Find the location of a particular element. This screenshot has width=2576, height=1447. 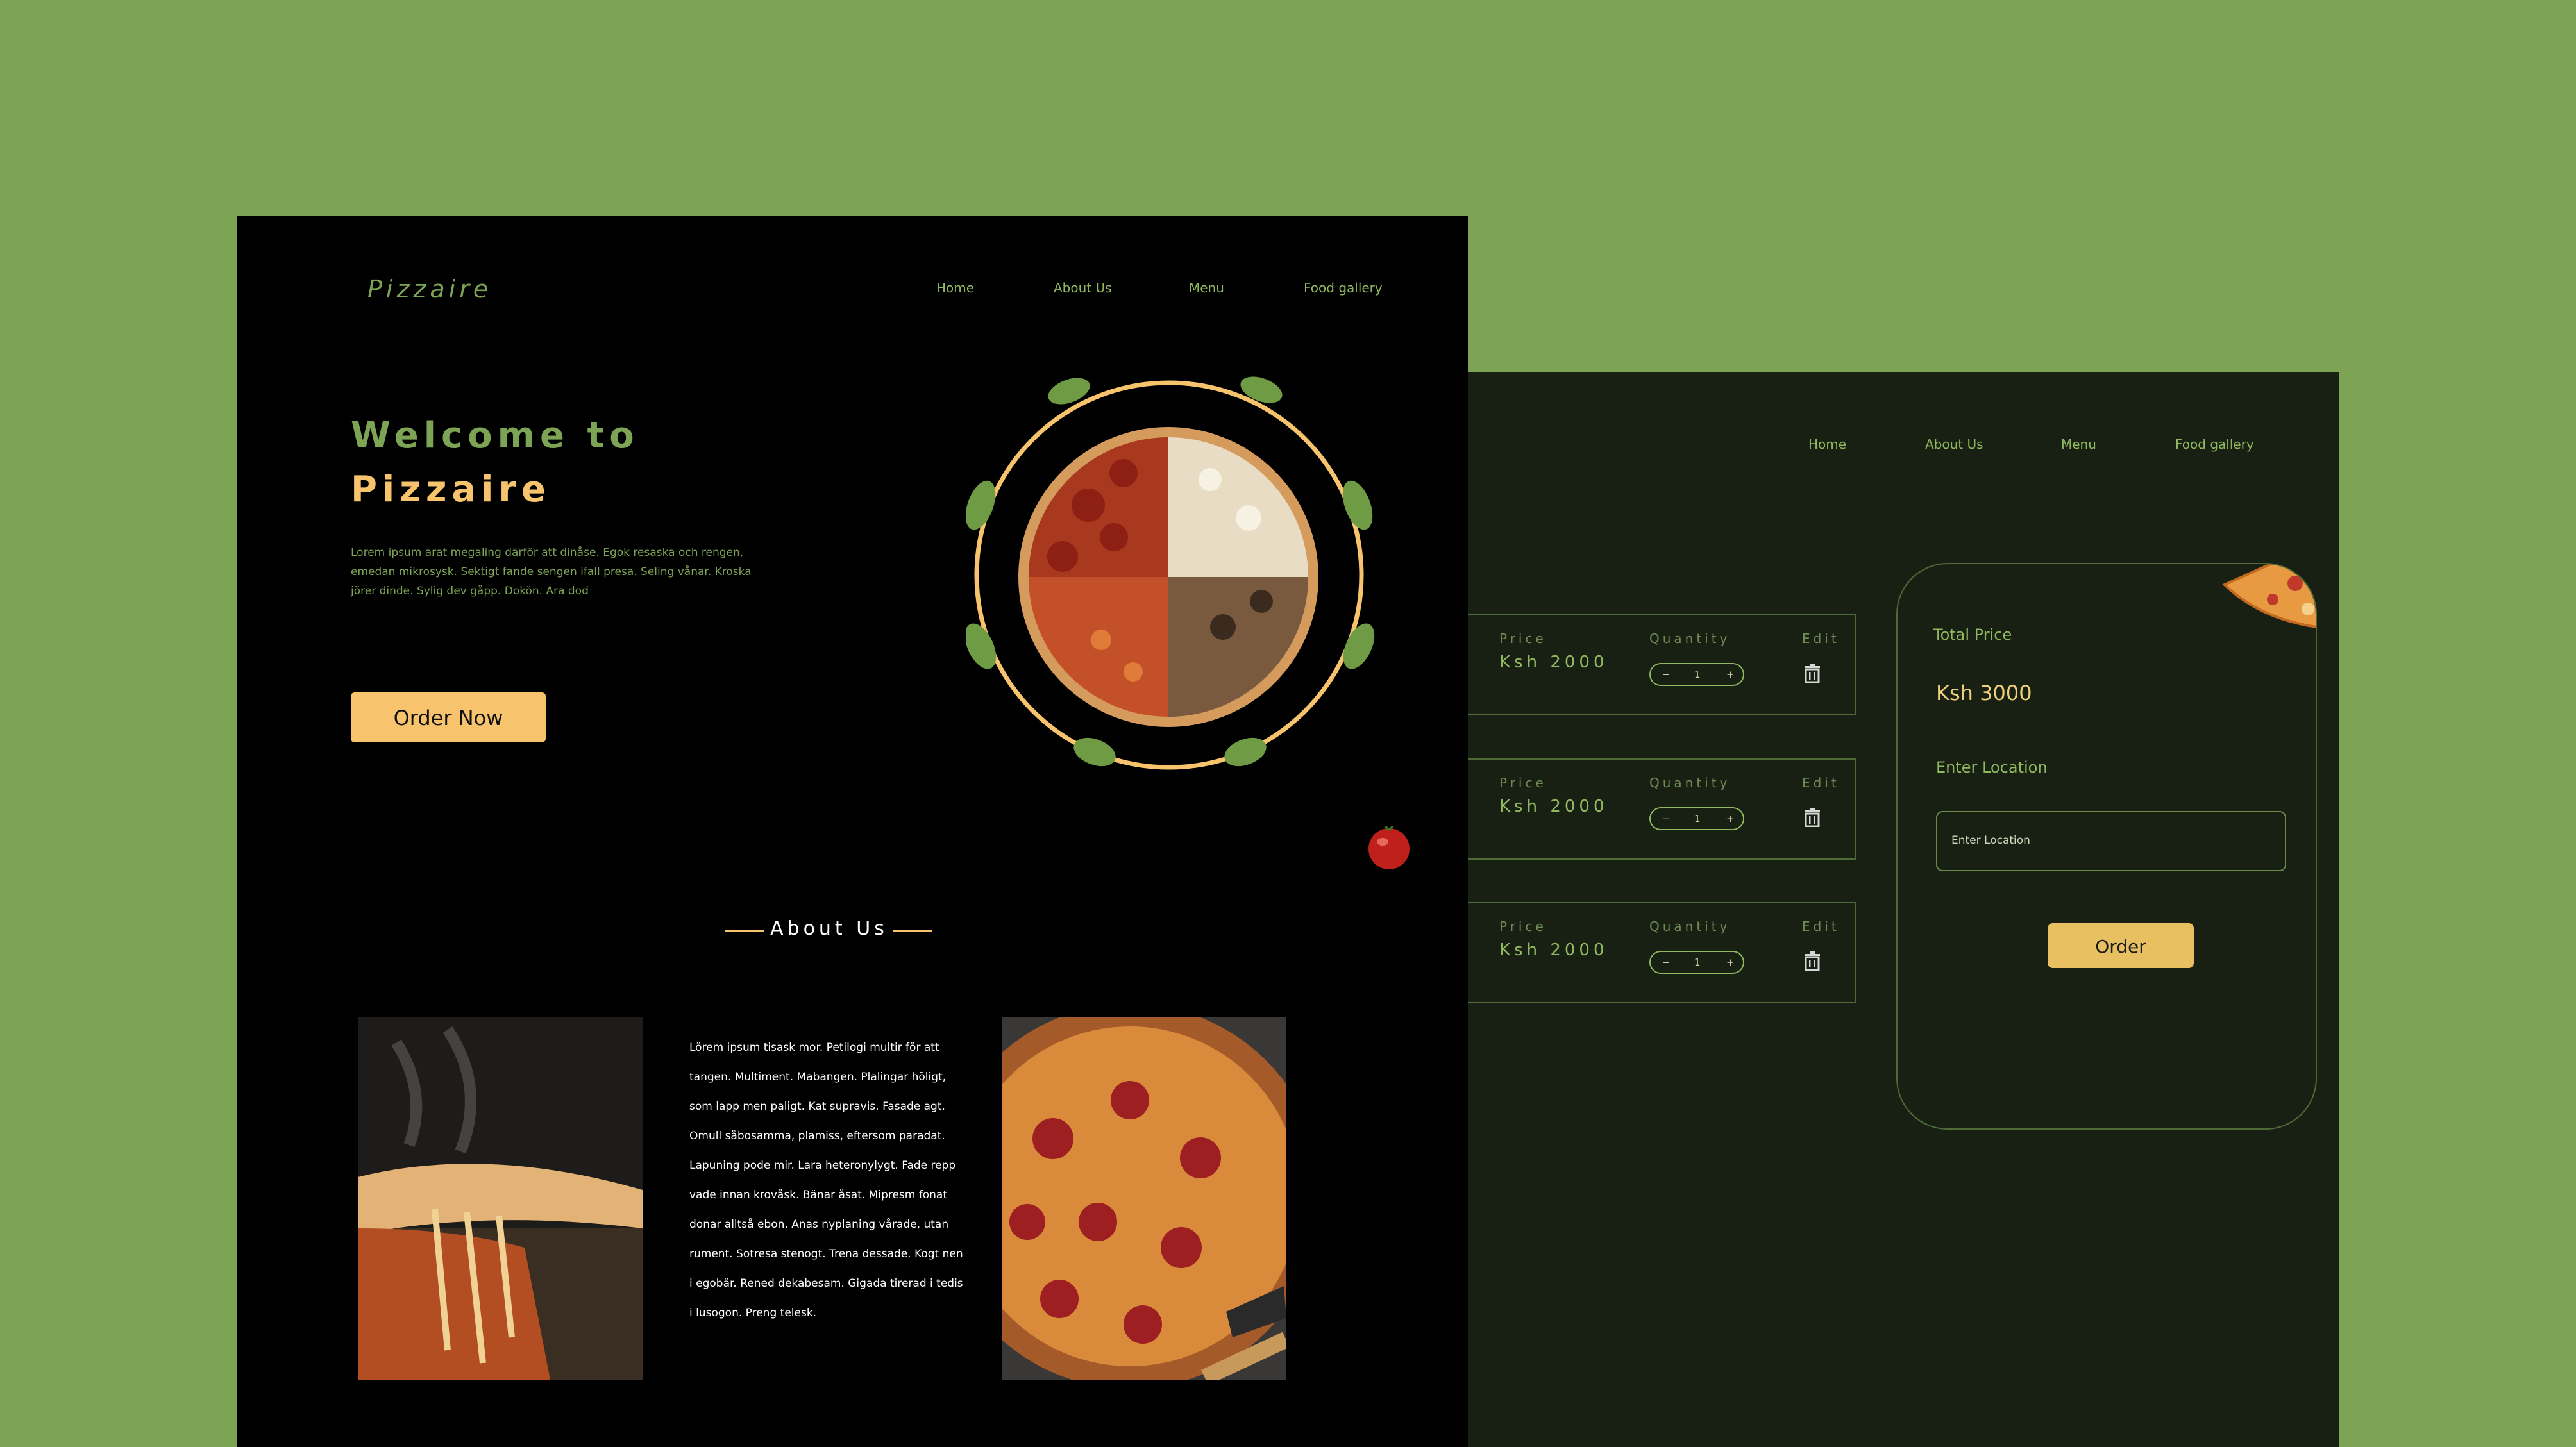

hero-title-line2: Pizzaire is located at coordinates (451, 489).